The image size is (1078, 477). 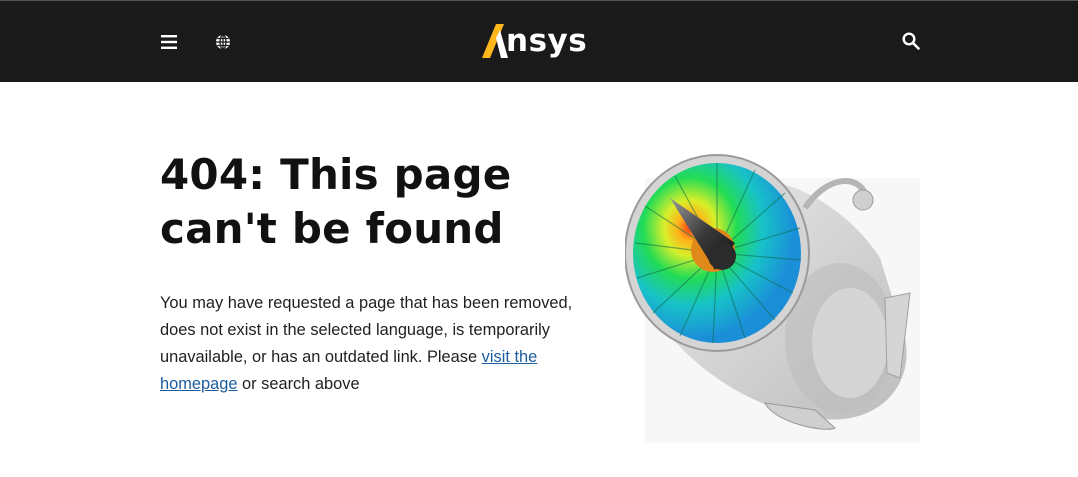 I want to click on menu-button, so click(x=169, y=42).